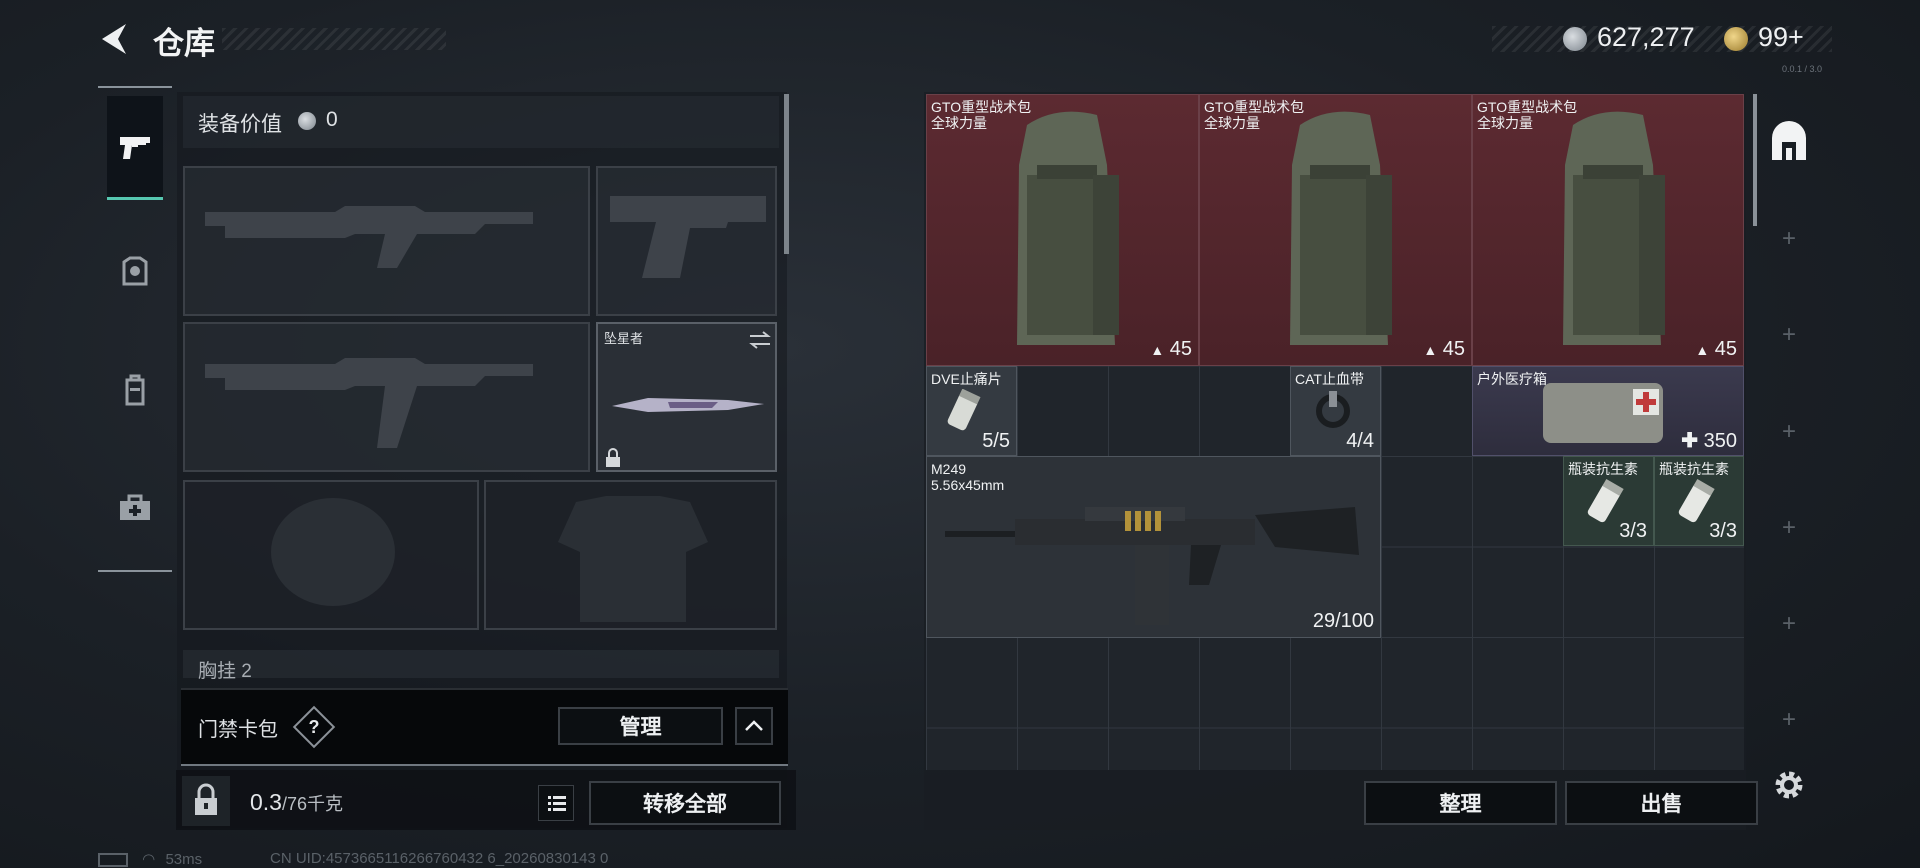  I want to click on list-icon, so click(557, 803).